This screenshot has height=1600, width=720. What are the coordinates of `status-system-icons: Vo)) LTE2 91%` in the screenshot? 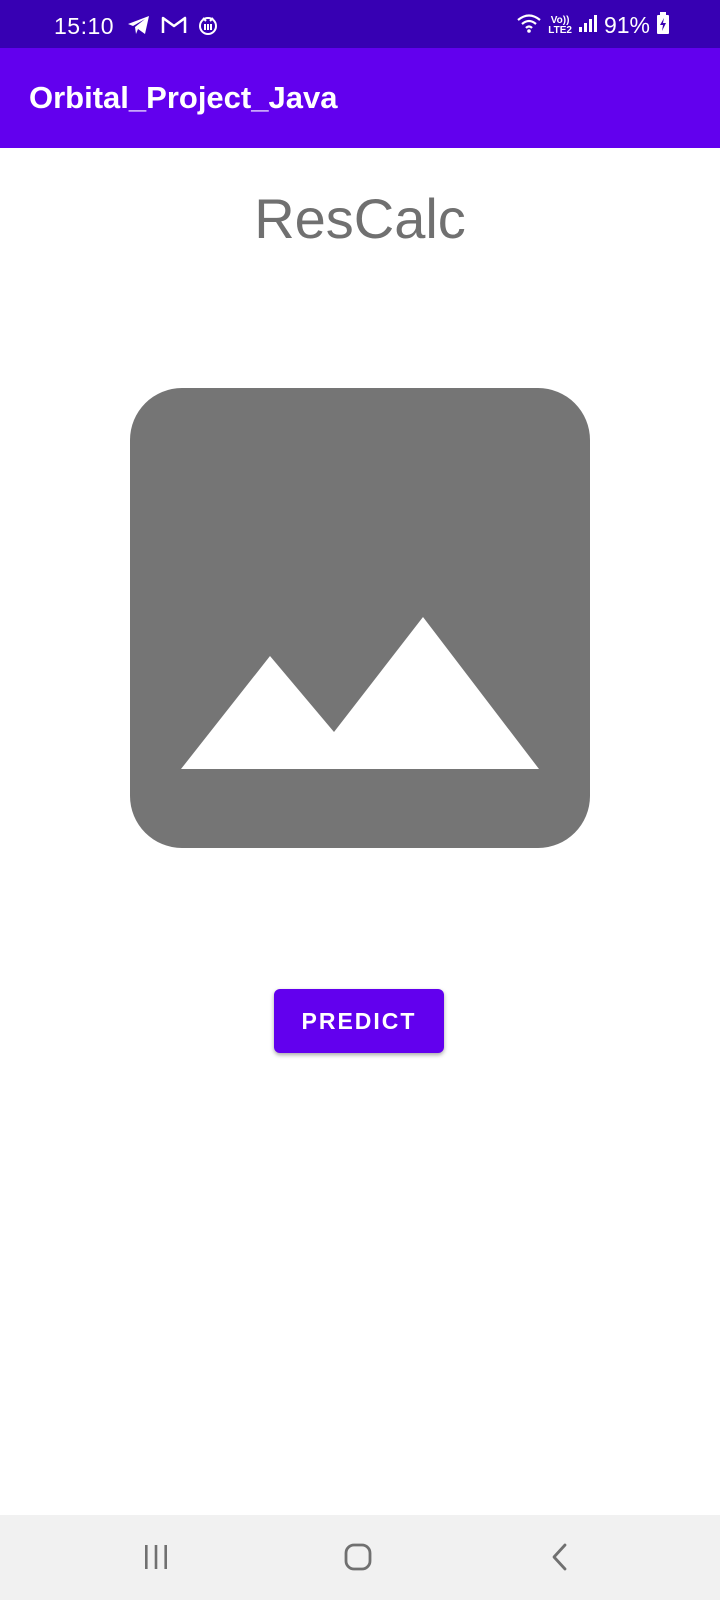 It's located at (593, 25).